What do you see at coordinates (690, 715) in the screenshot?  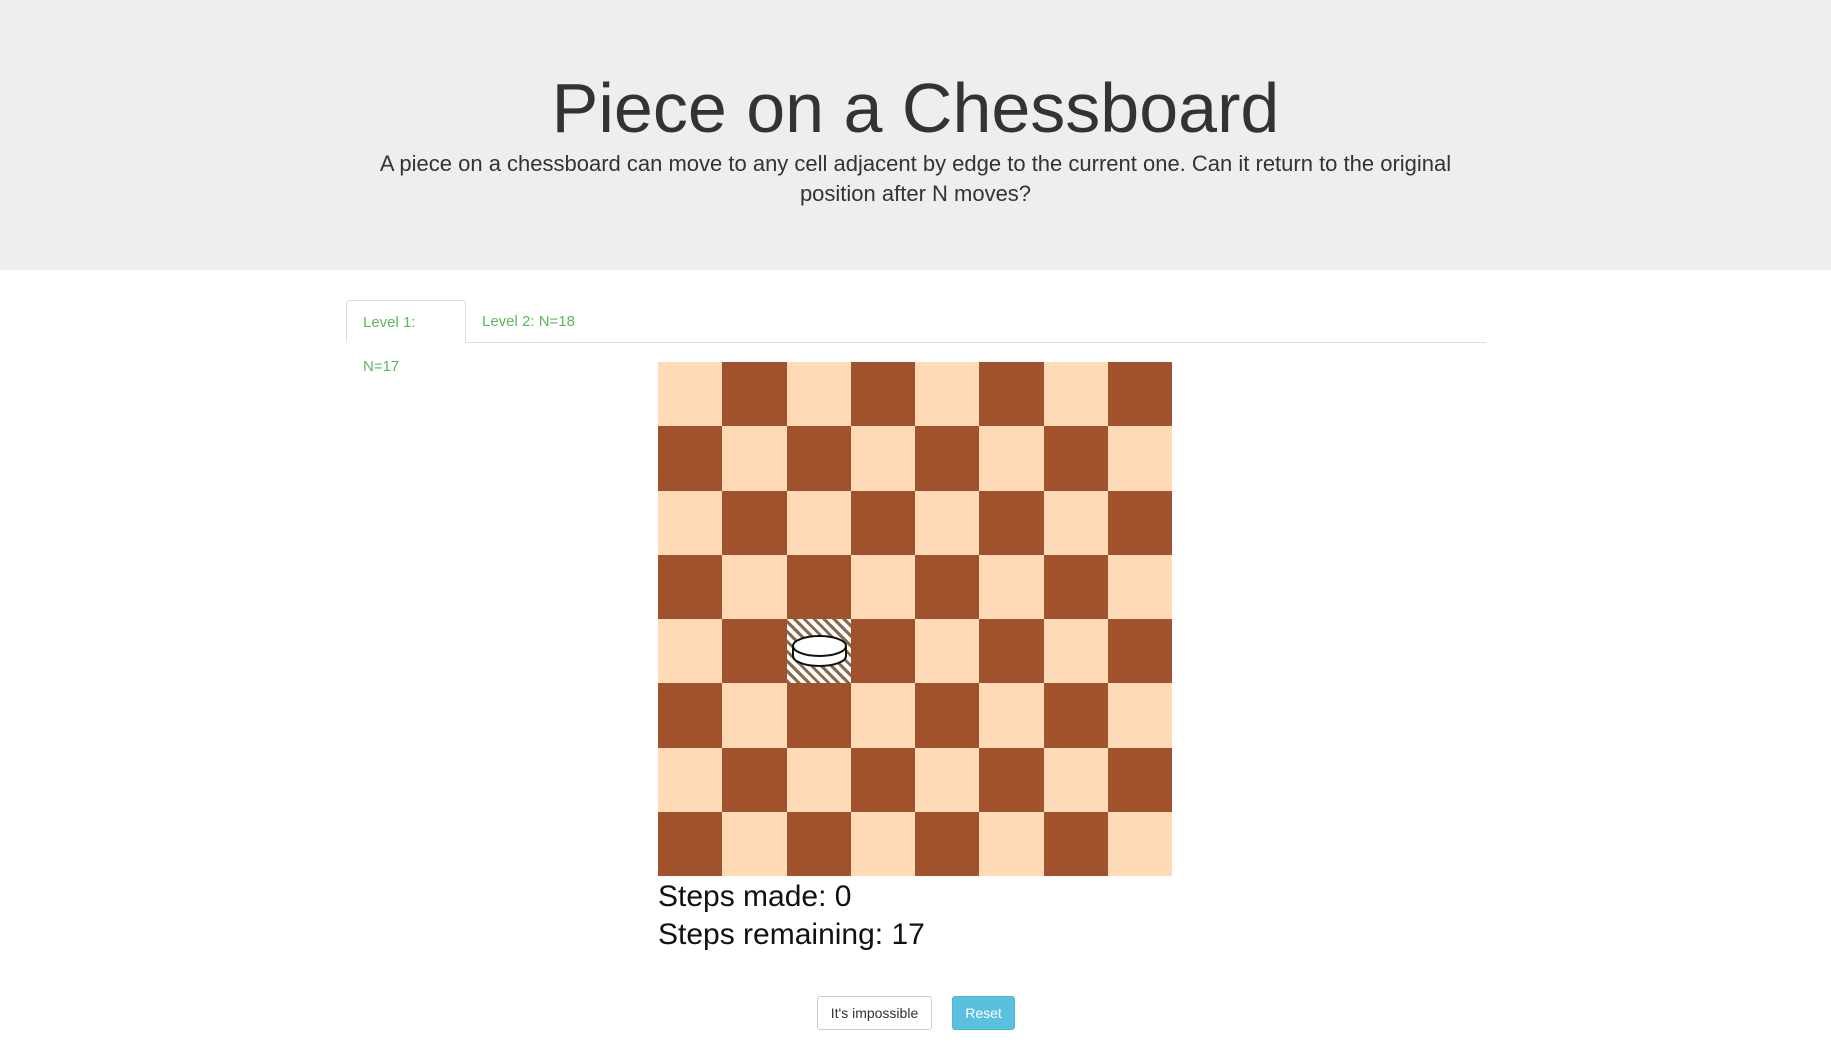 I see `board-cell-r6-c1` at bounding box center [690, 715].